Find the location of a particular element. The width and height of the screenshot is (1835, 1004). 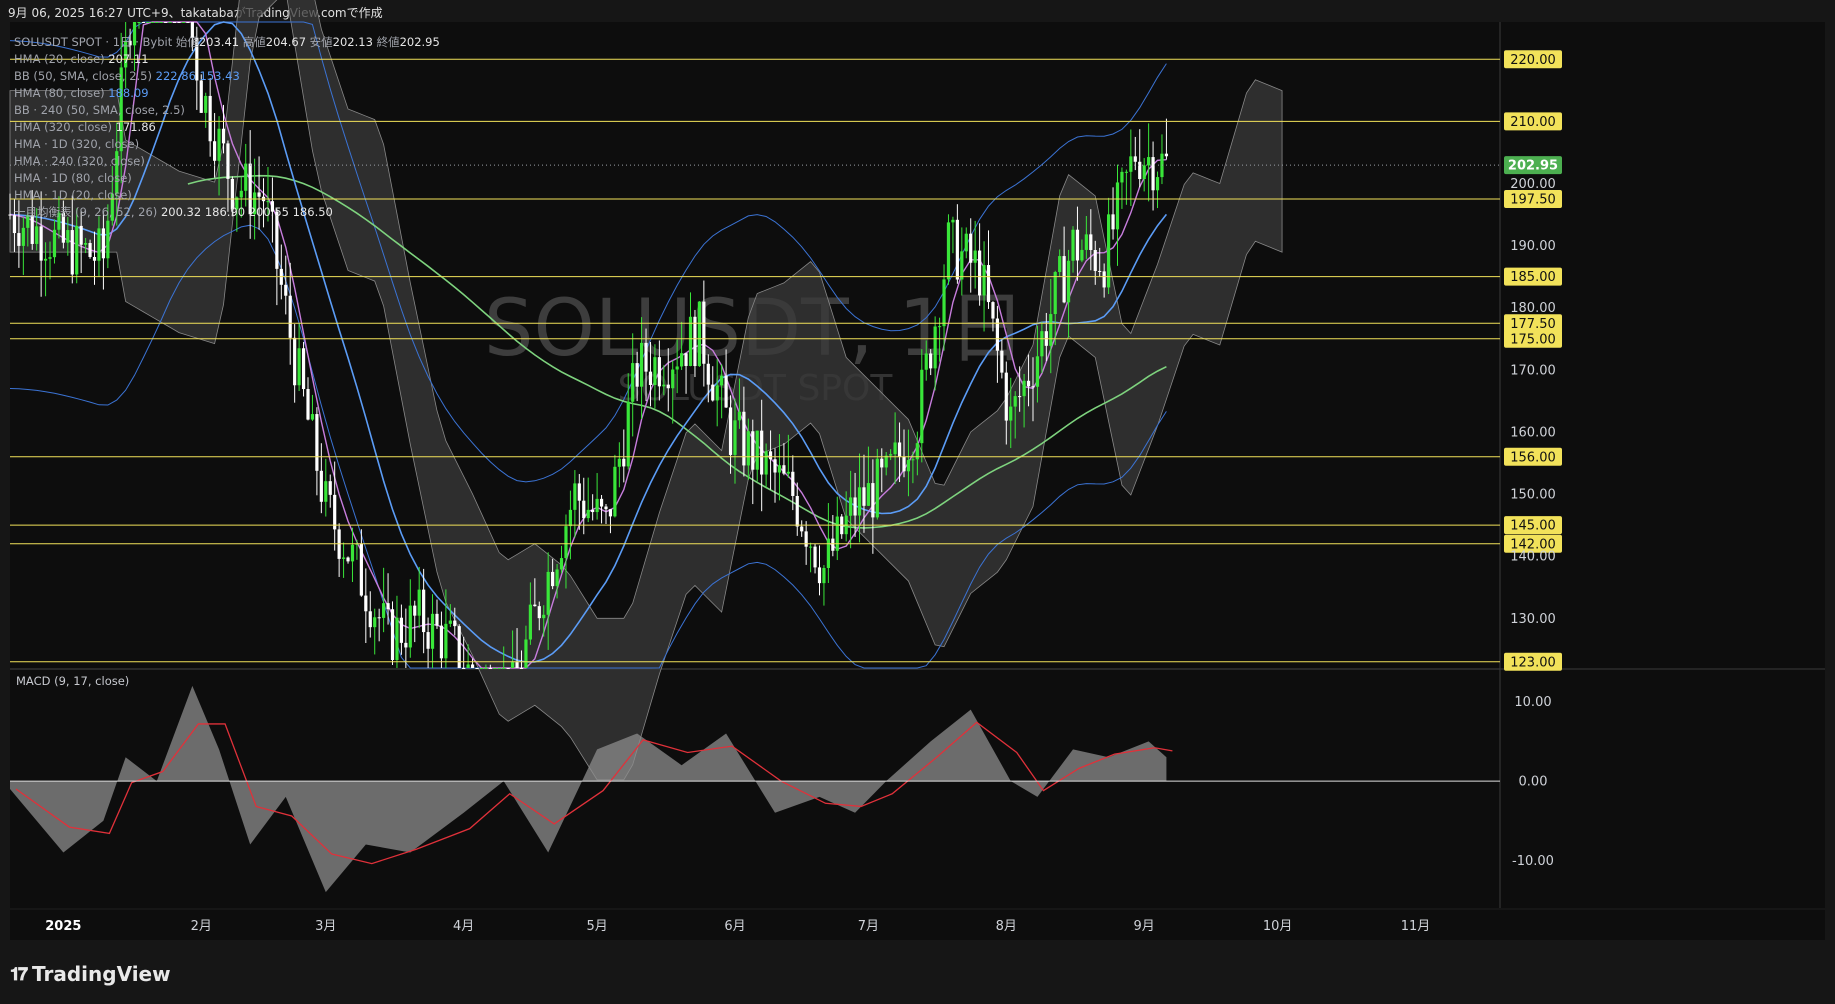

x-tick-label: 5月 is located at coordinates (596, 926).